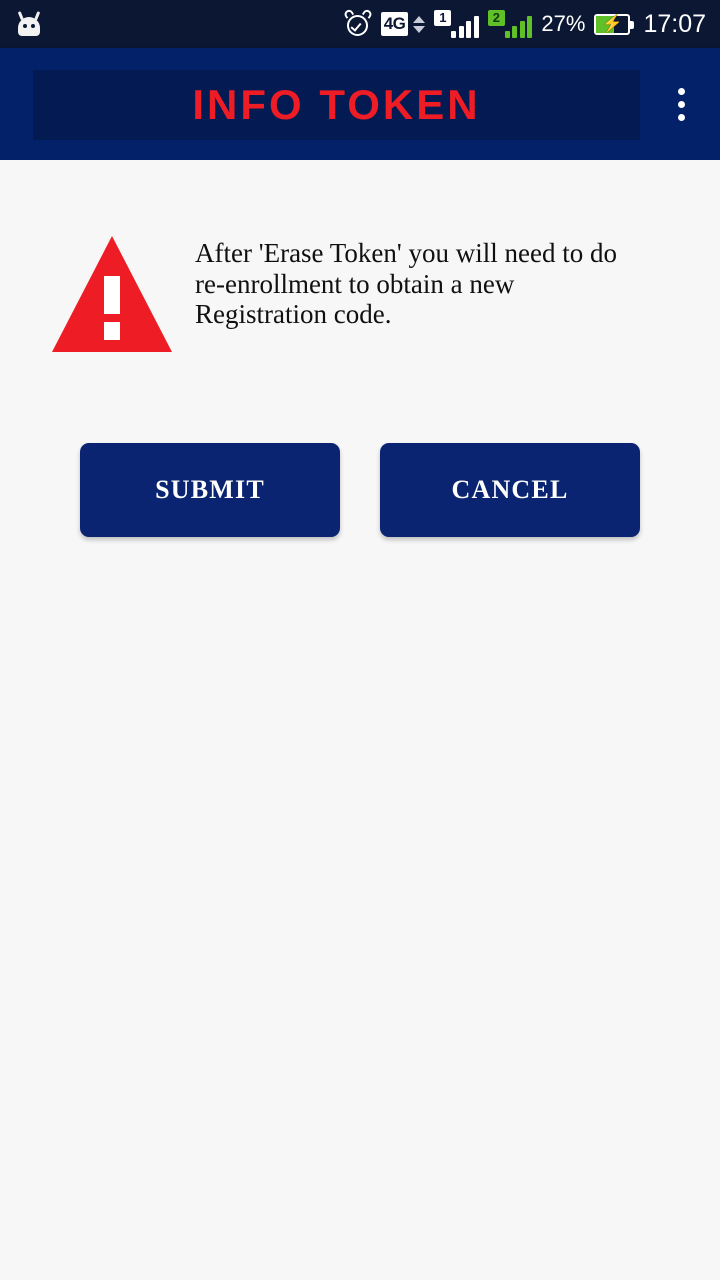 The width and height of the screenshot is (720, 1280). I want to click on alarm-clock-icon, so click(357, 23).